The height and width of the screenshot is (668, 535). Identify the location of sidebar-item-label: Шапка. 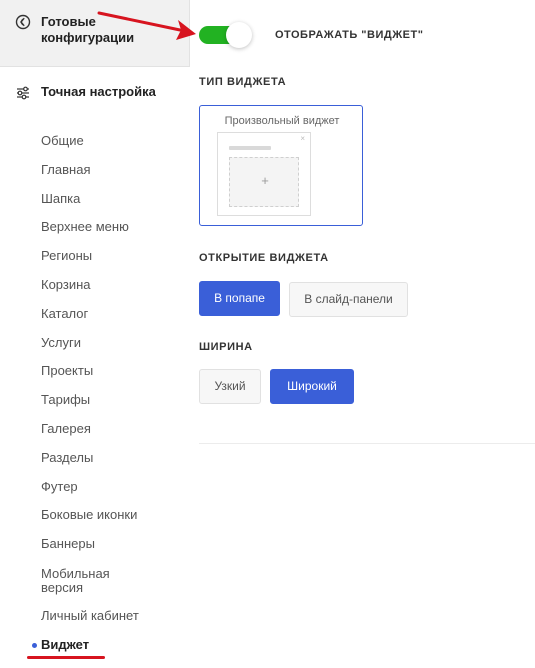
(61, 198).